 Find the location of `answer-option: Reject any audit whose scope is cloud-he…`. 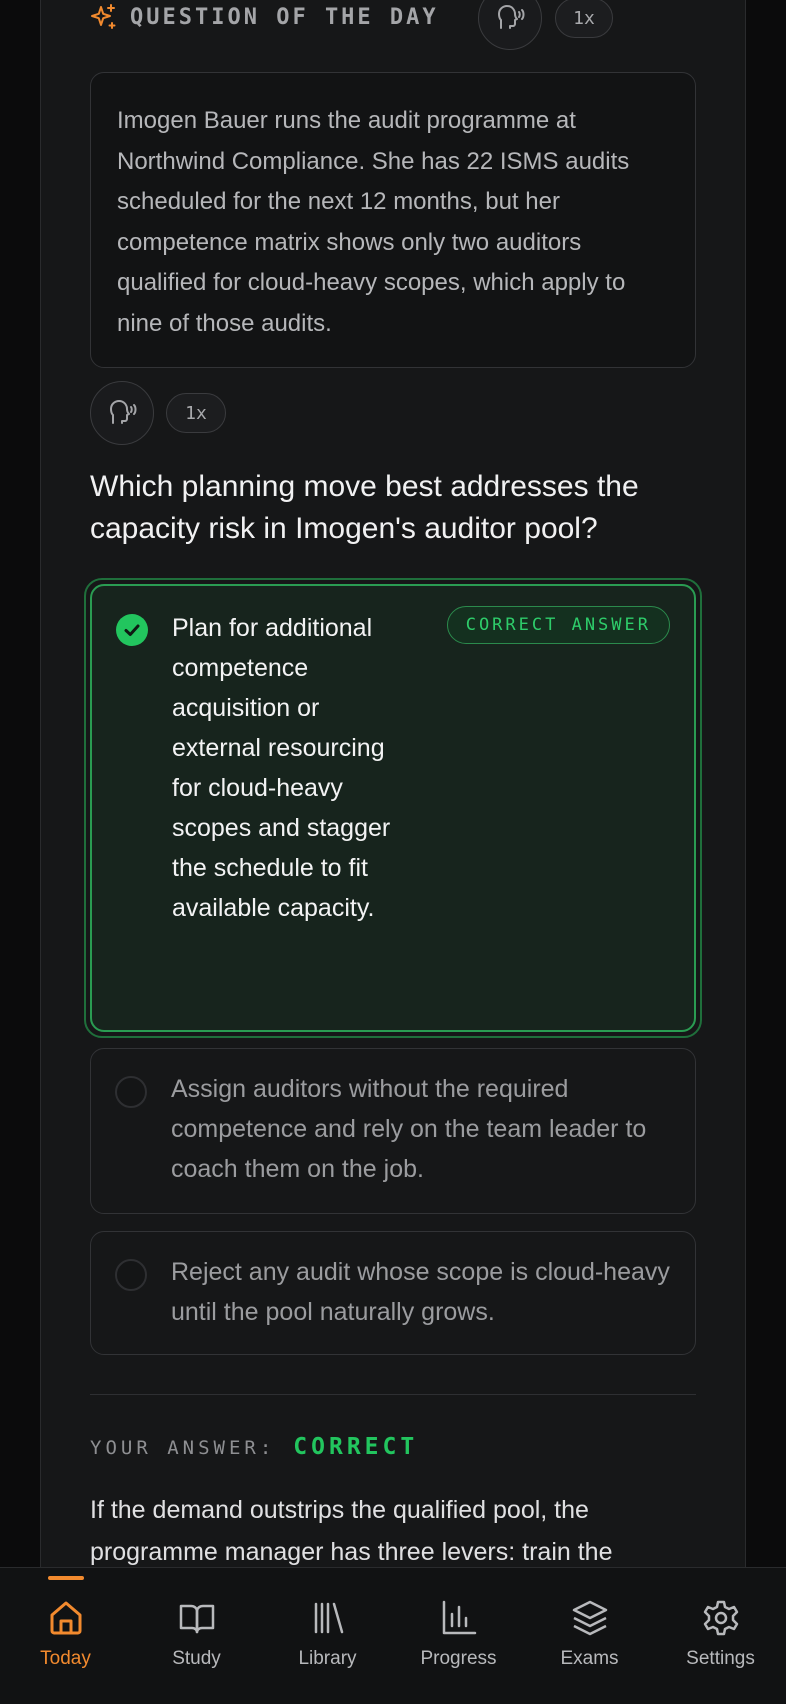

answer-option: Reject any audit whose scope is cloud-he… is located at coordinates (393, 1293).